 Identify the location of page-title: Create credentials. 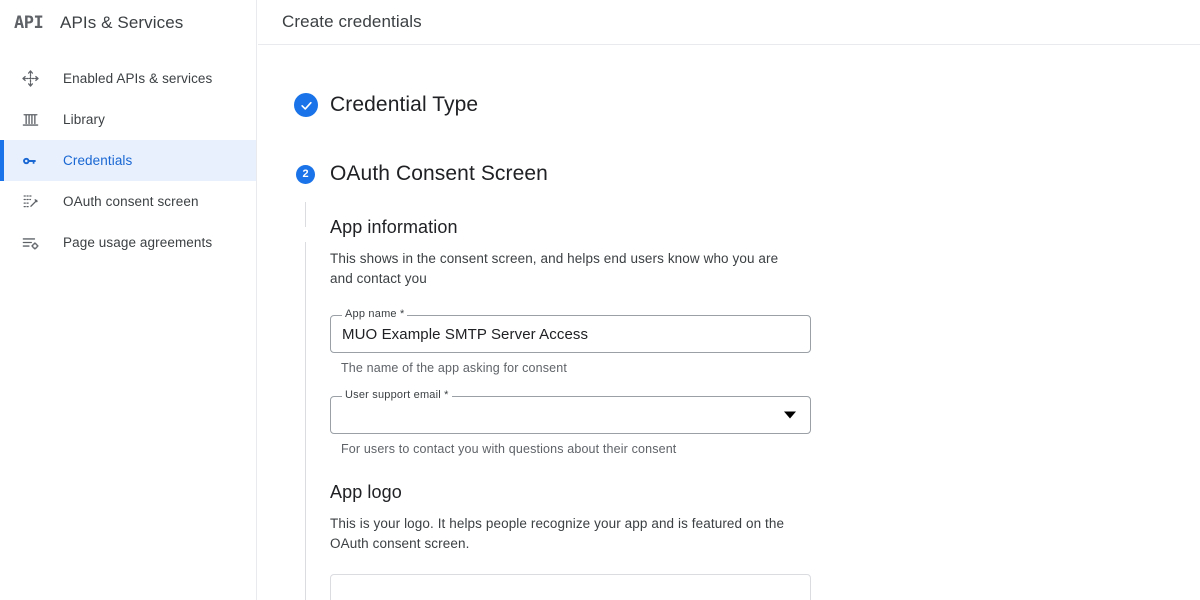
(352, 21).